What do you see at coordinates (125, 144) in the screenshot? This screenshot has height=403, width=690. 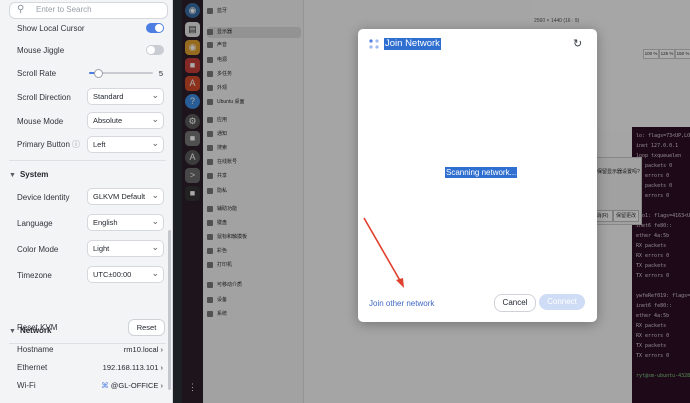 I see `primary-button-select: Left ⌄` at bounding box center [125, 144].